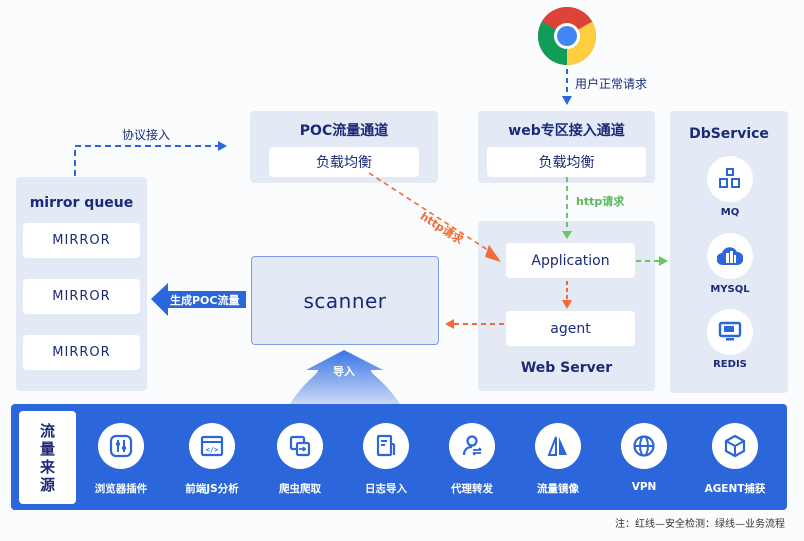 This screenshot has height=541, width=804. I want to click on source-item-traffic-mirror: 流量镜像, so click(558, 459).